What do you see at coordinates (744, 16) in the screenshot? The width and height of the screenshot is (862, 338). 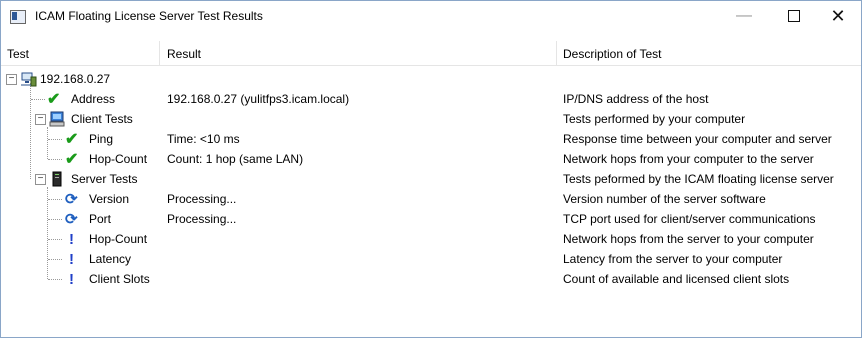 I see `minimize-button: —` at bounding box center [744, 16].